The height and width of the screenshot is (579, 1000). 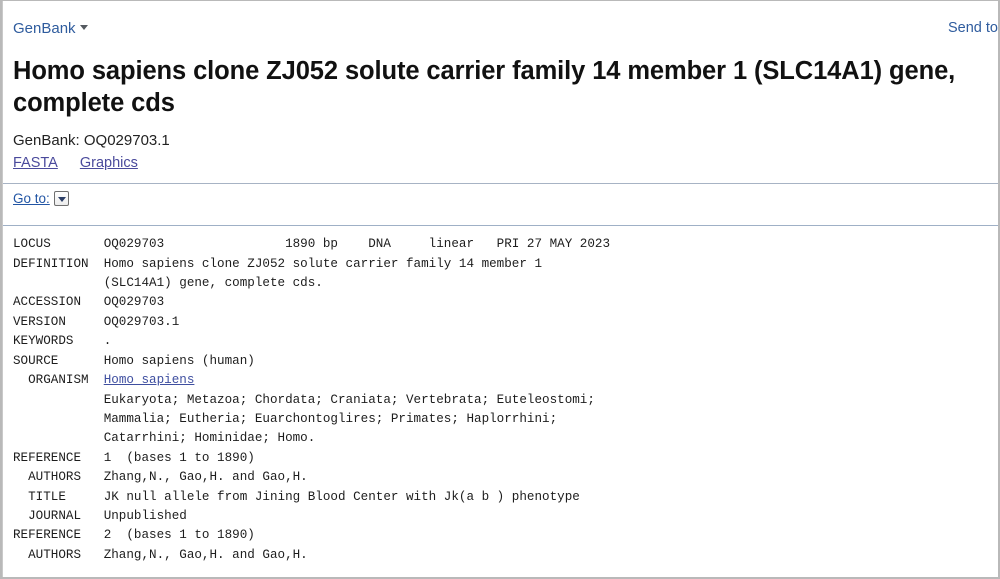 I want to click on caret-down-icon, so click(x=83, y=27).